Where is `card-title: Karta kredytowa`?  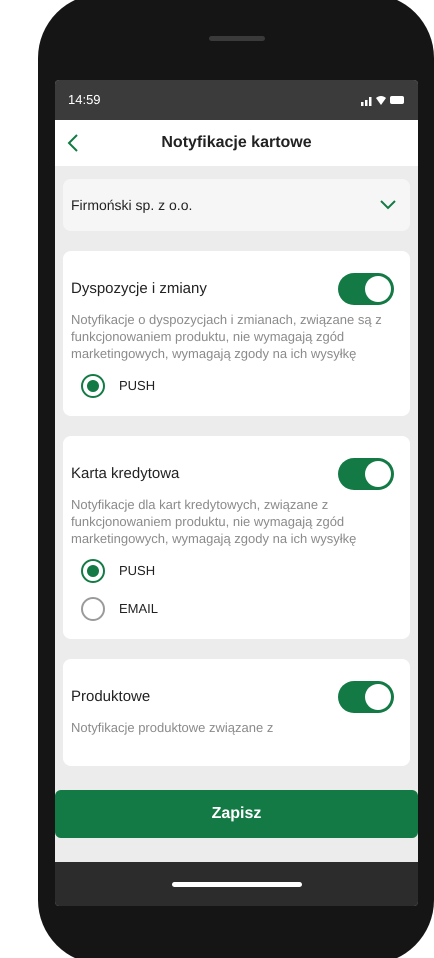 card-title: Karta kredytowa is located at coordinates (125, 474).